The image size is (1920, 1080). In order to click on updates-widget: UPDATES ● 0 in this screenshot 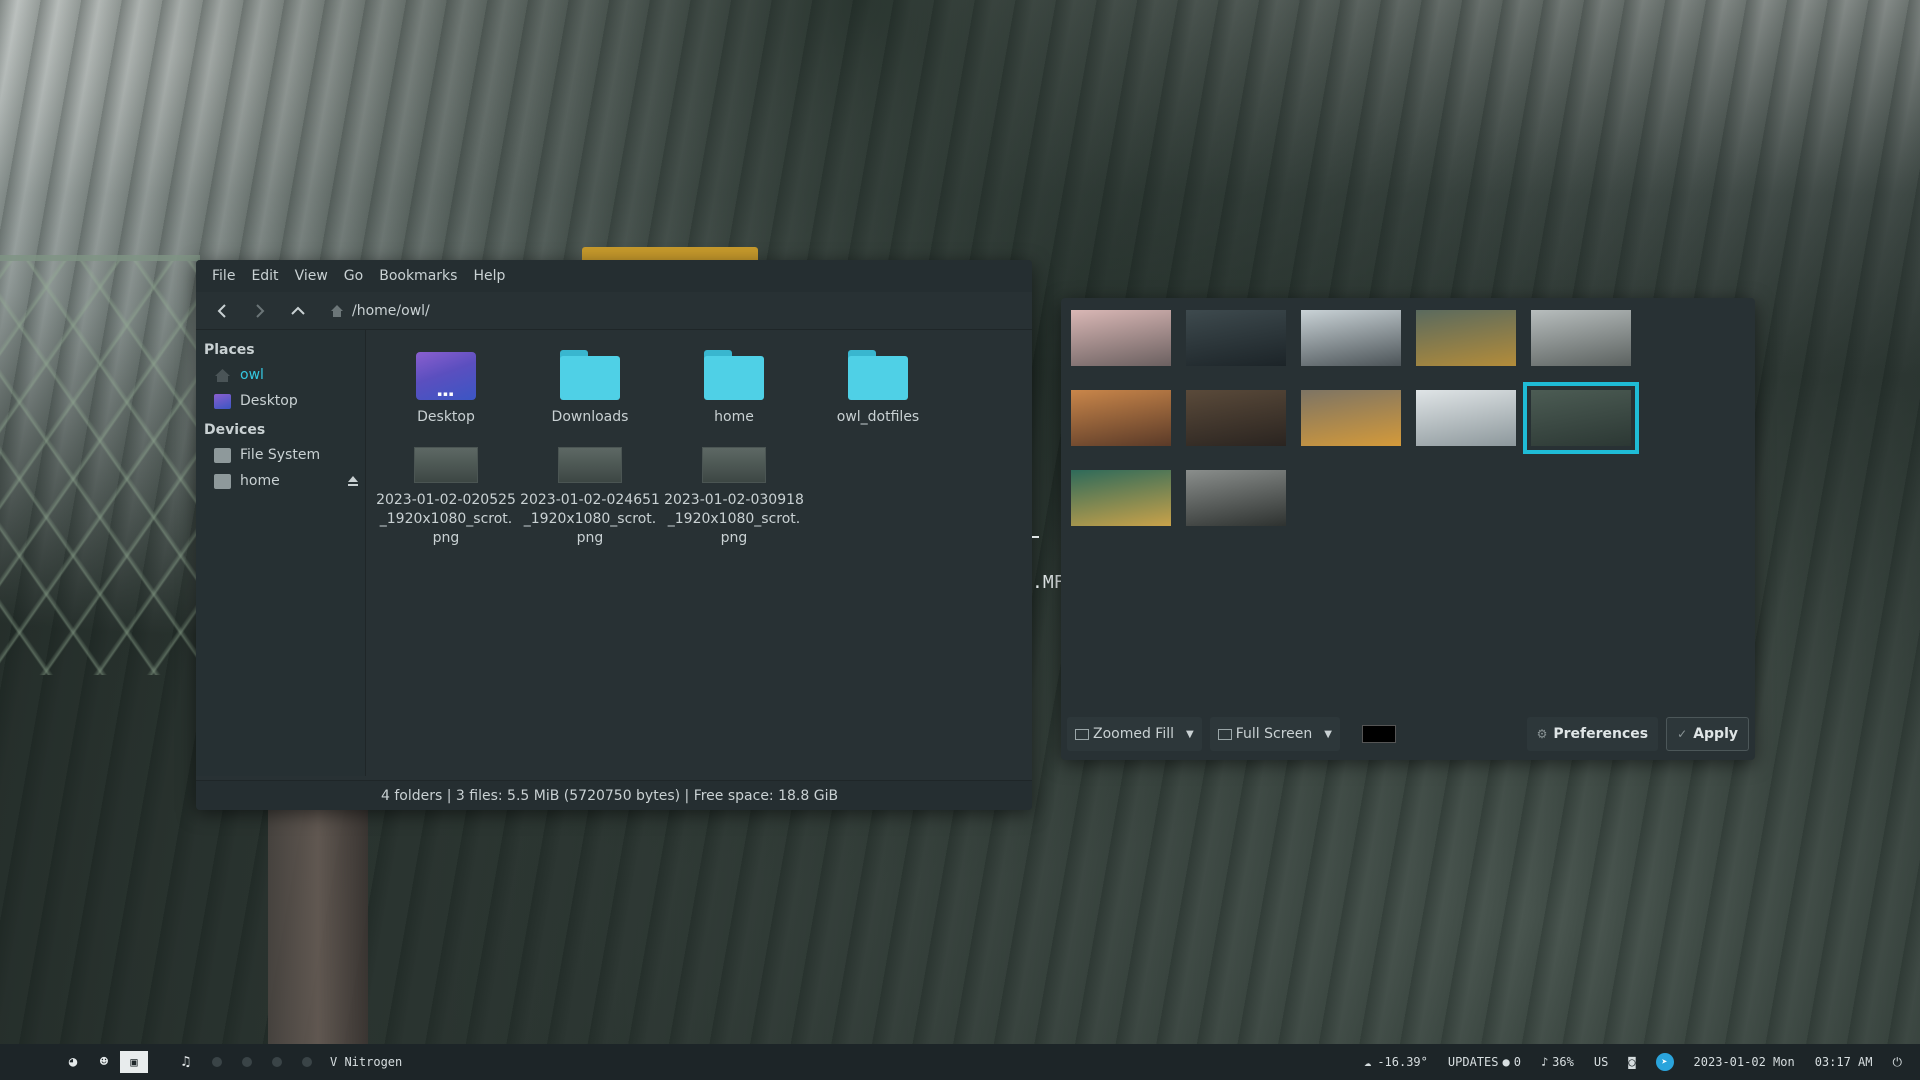, I will do `click(1484, 1062)`.